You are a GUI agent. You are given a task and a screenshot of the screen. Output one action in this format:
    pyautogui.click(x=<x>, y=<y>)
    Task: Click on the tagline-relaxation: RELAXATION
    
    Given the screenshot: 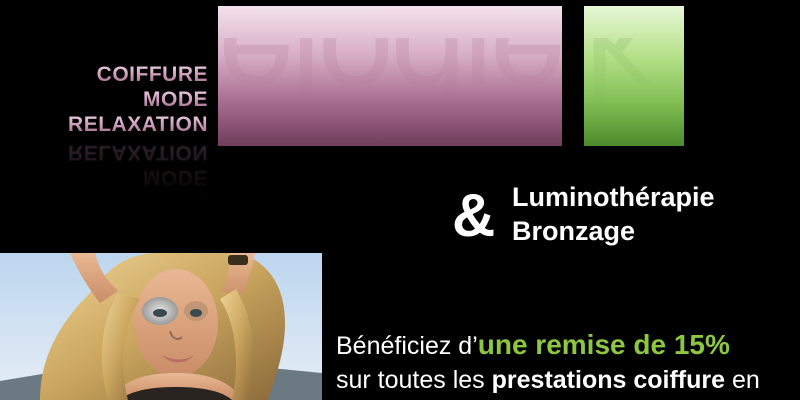 What is the action you would take?
    pyautogui.click(x=138, y=124)
    